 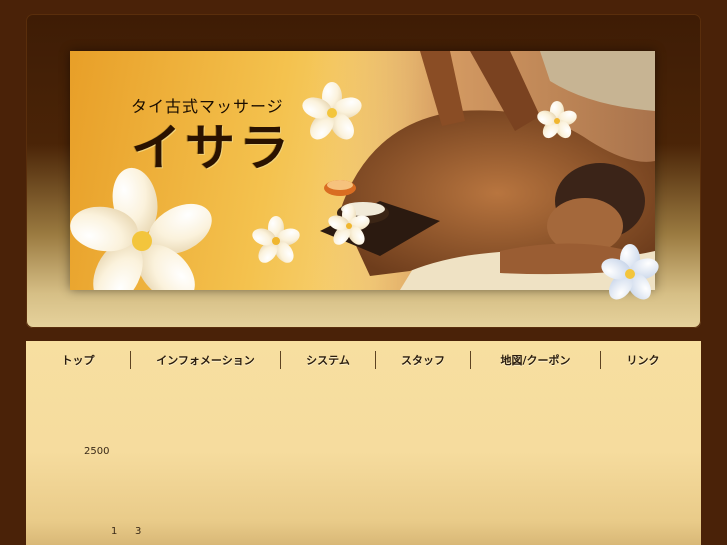 I want to click on nav-item-system: システム, so click(x=328, y=360).